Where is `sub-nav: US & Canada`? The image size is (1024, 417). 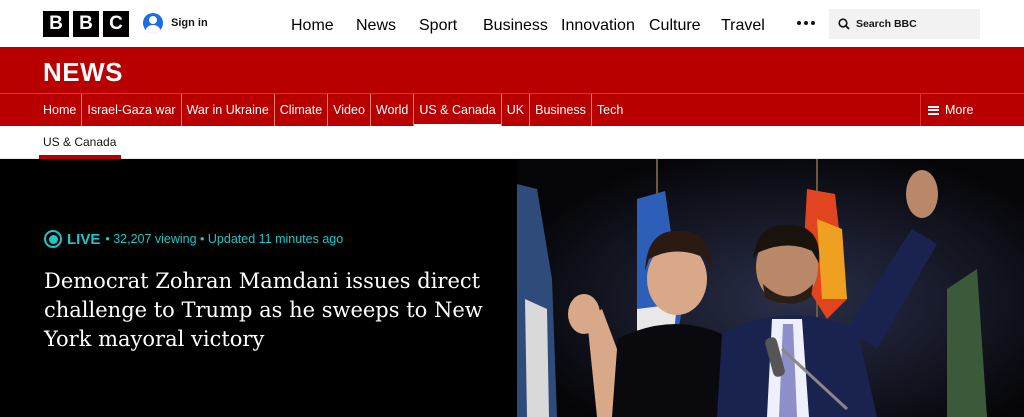 sub-nav: US & Canada is located at coordinates (512, 142).